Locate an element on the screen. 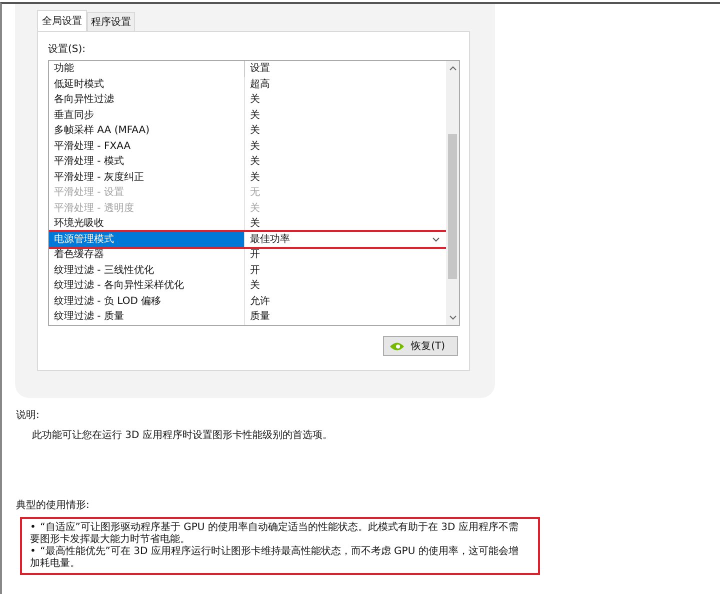  feature-cell: 多帧采样 AA (MFAA) is located at coordinates (146, 130).